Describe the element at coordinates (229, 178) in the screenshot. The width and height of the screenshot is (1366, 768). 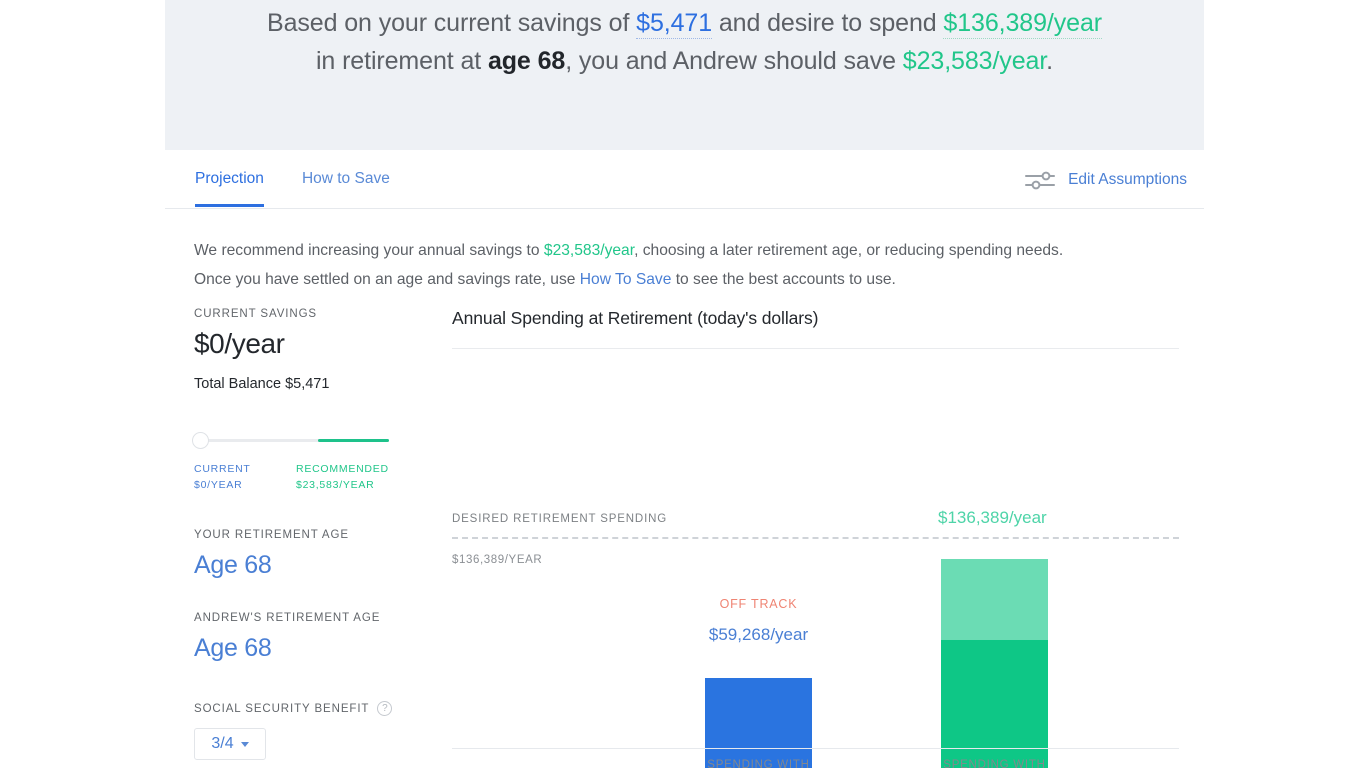
I see `tab-projection: Projection` at that location.